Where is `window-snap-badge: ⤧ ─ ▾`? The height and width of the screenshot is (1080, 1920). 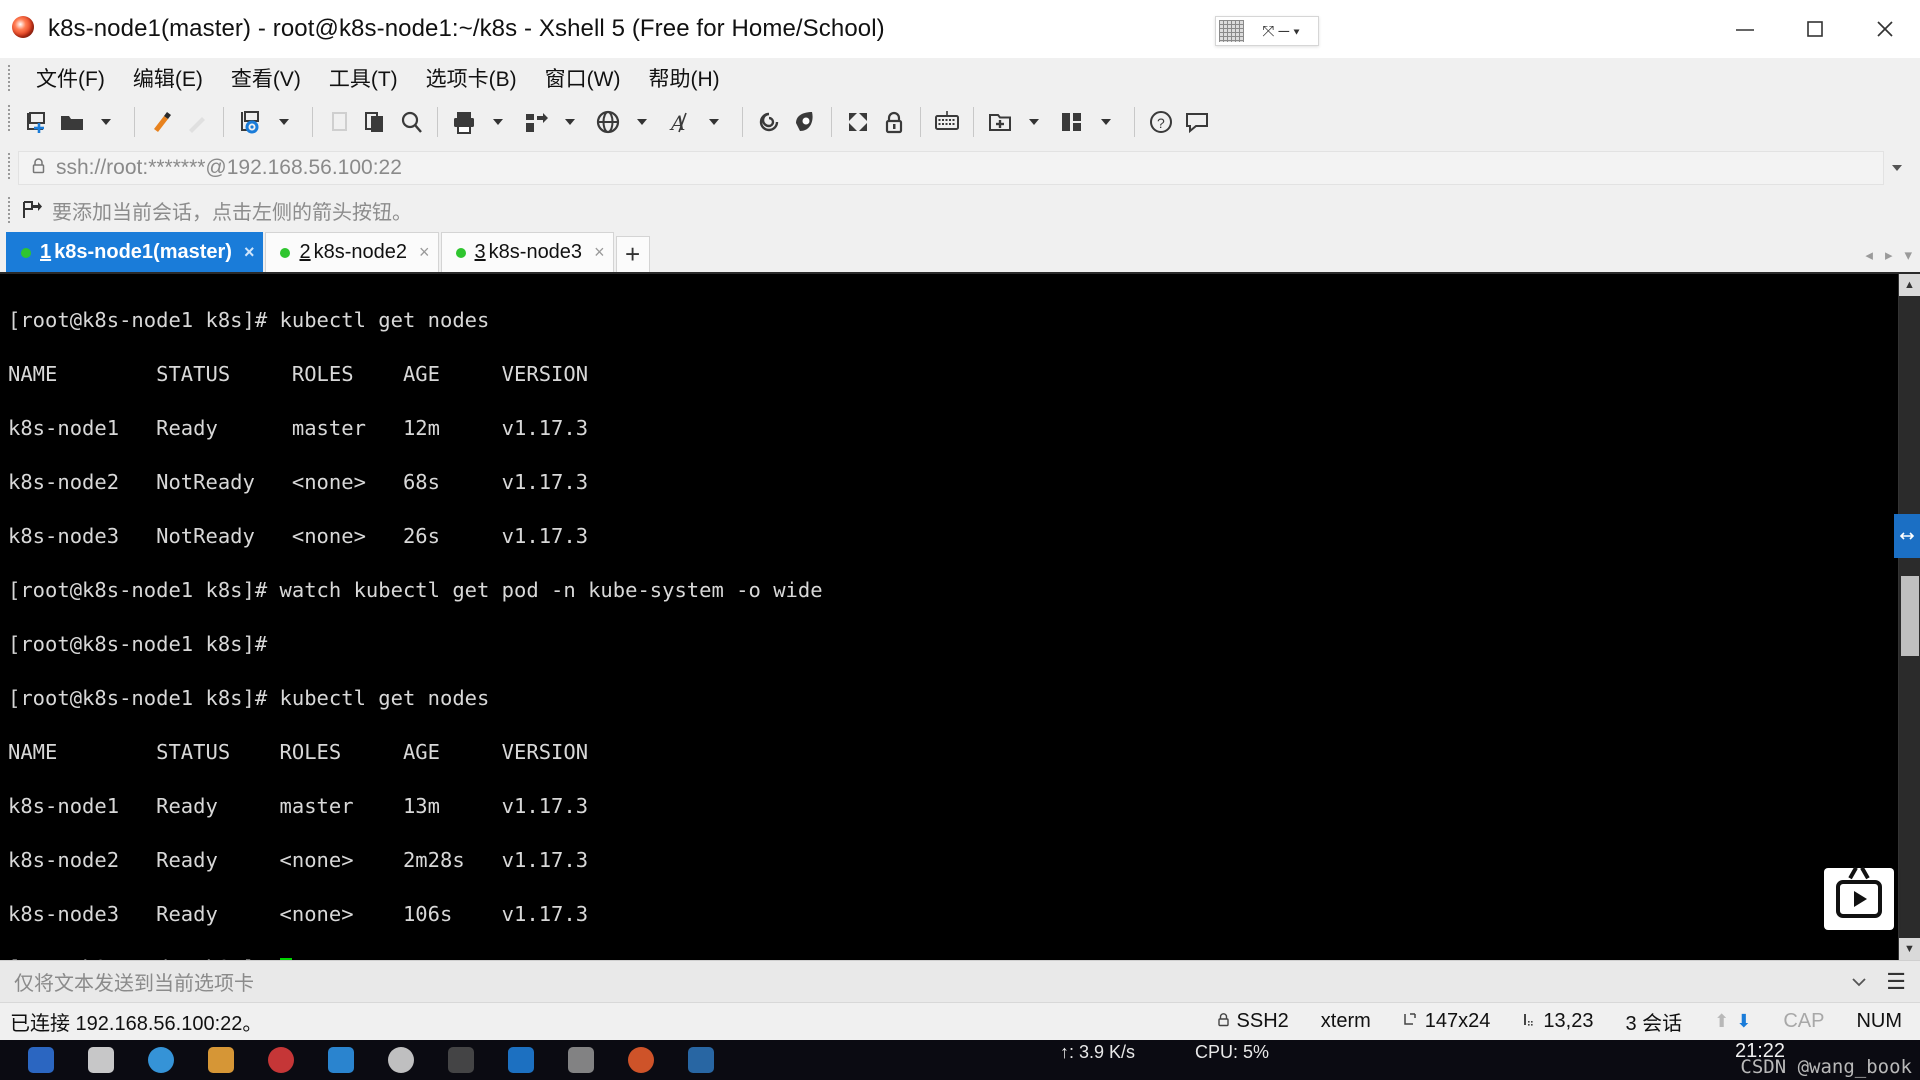 window-snap-badge: ⤧ ─ ▾ is located at coordinates (1267, 31).